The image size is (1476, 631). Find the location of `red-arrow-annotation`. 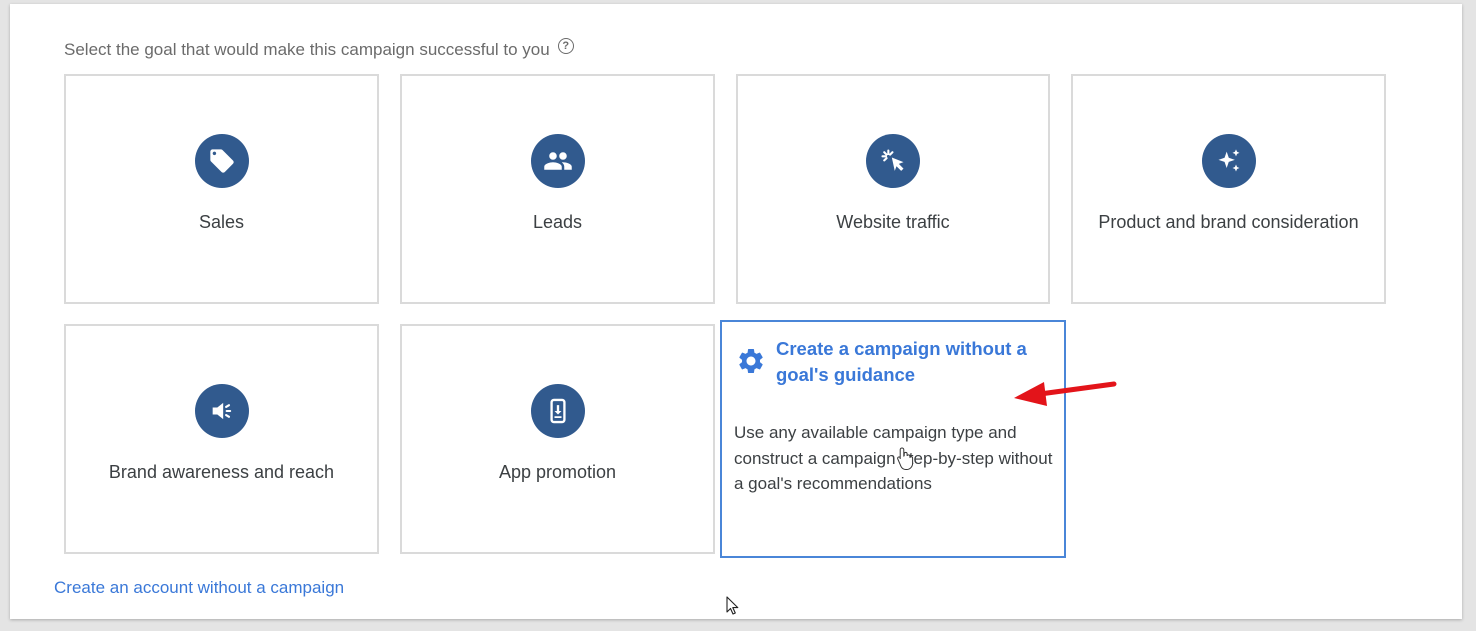

red-arrow-annotation is located at coordinates (1065, 393).